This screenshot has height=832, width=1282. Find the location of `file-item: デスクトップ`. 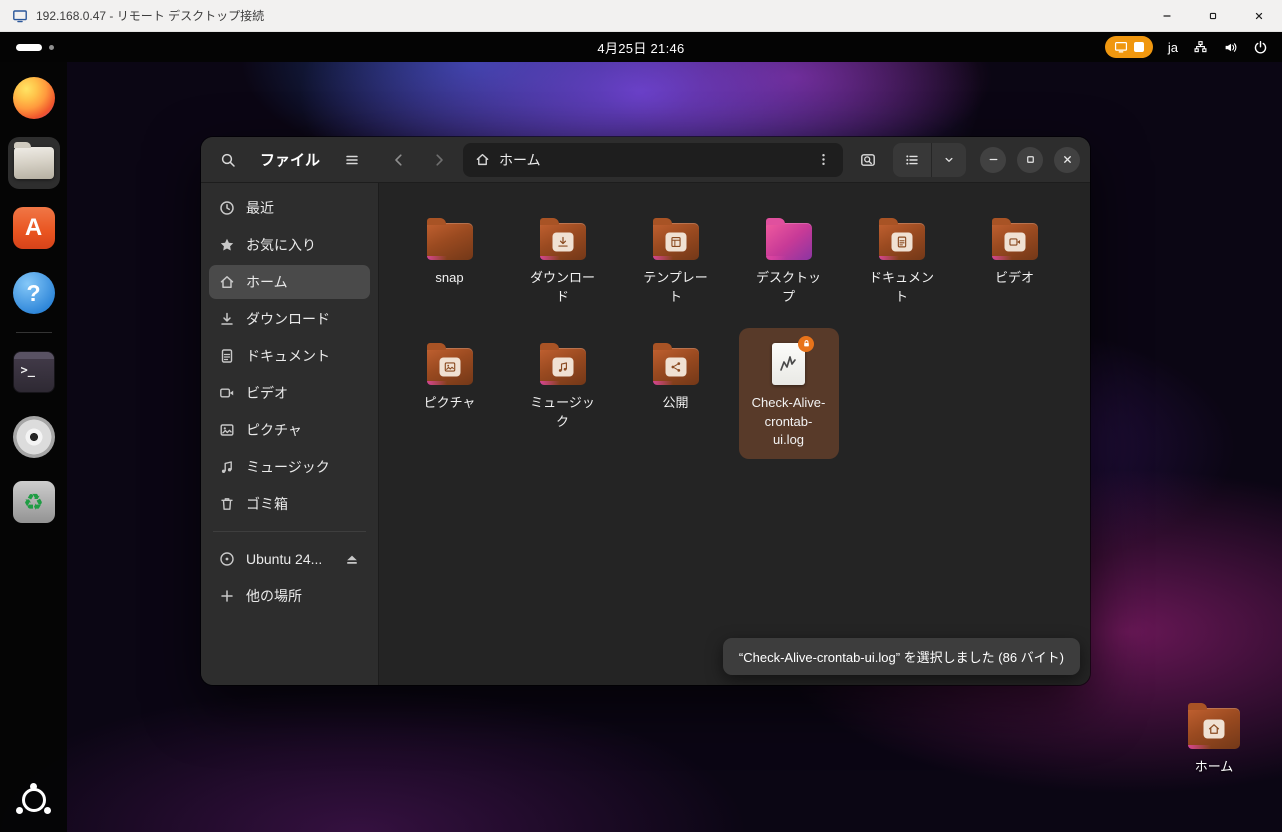

file-item: デスクトップ is located at coordinates (789, 259).